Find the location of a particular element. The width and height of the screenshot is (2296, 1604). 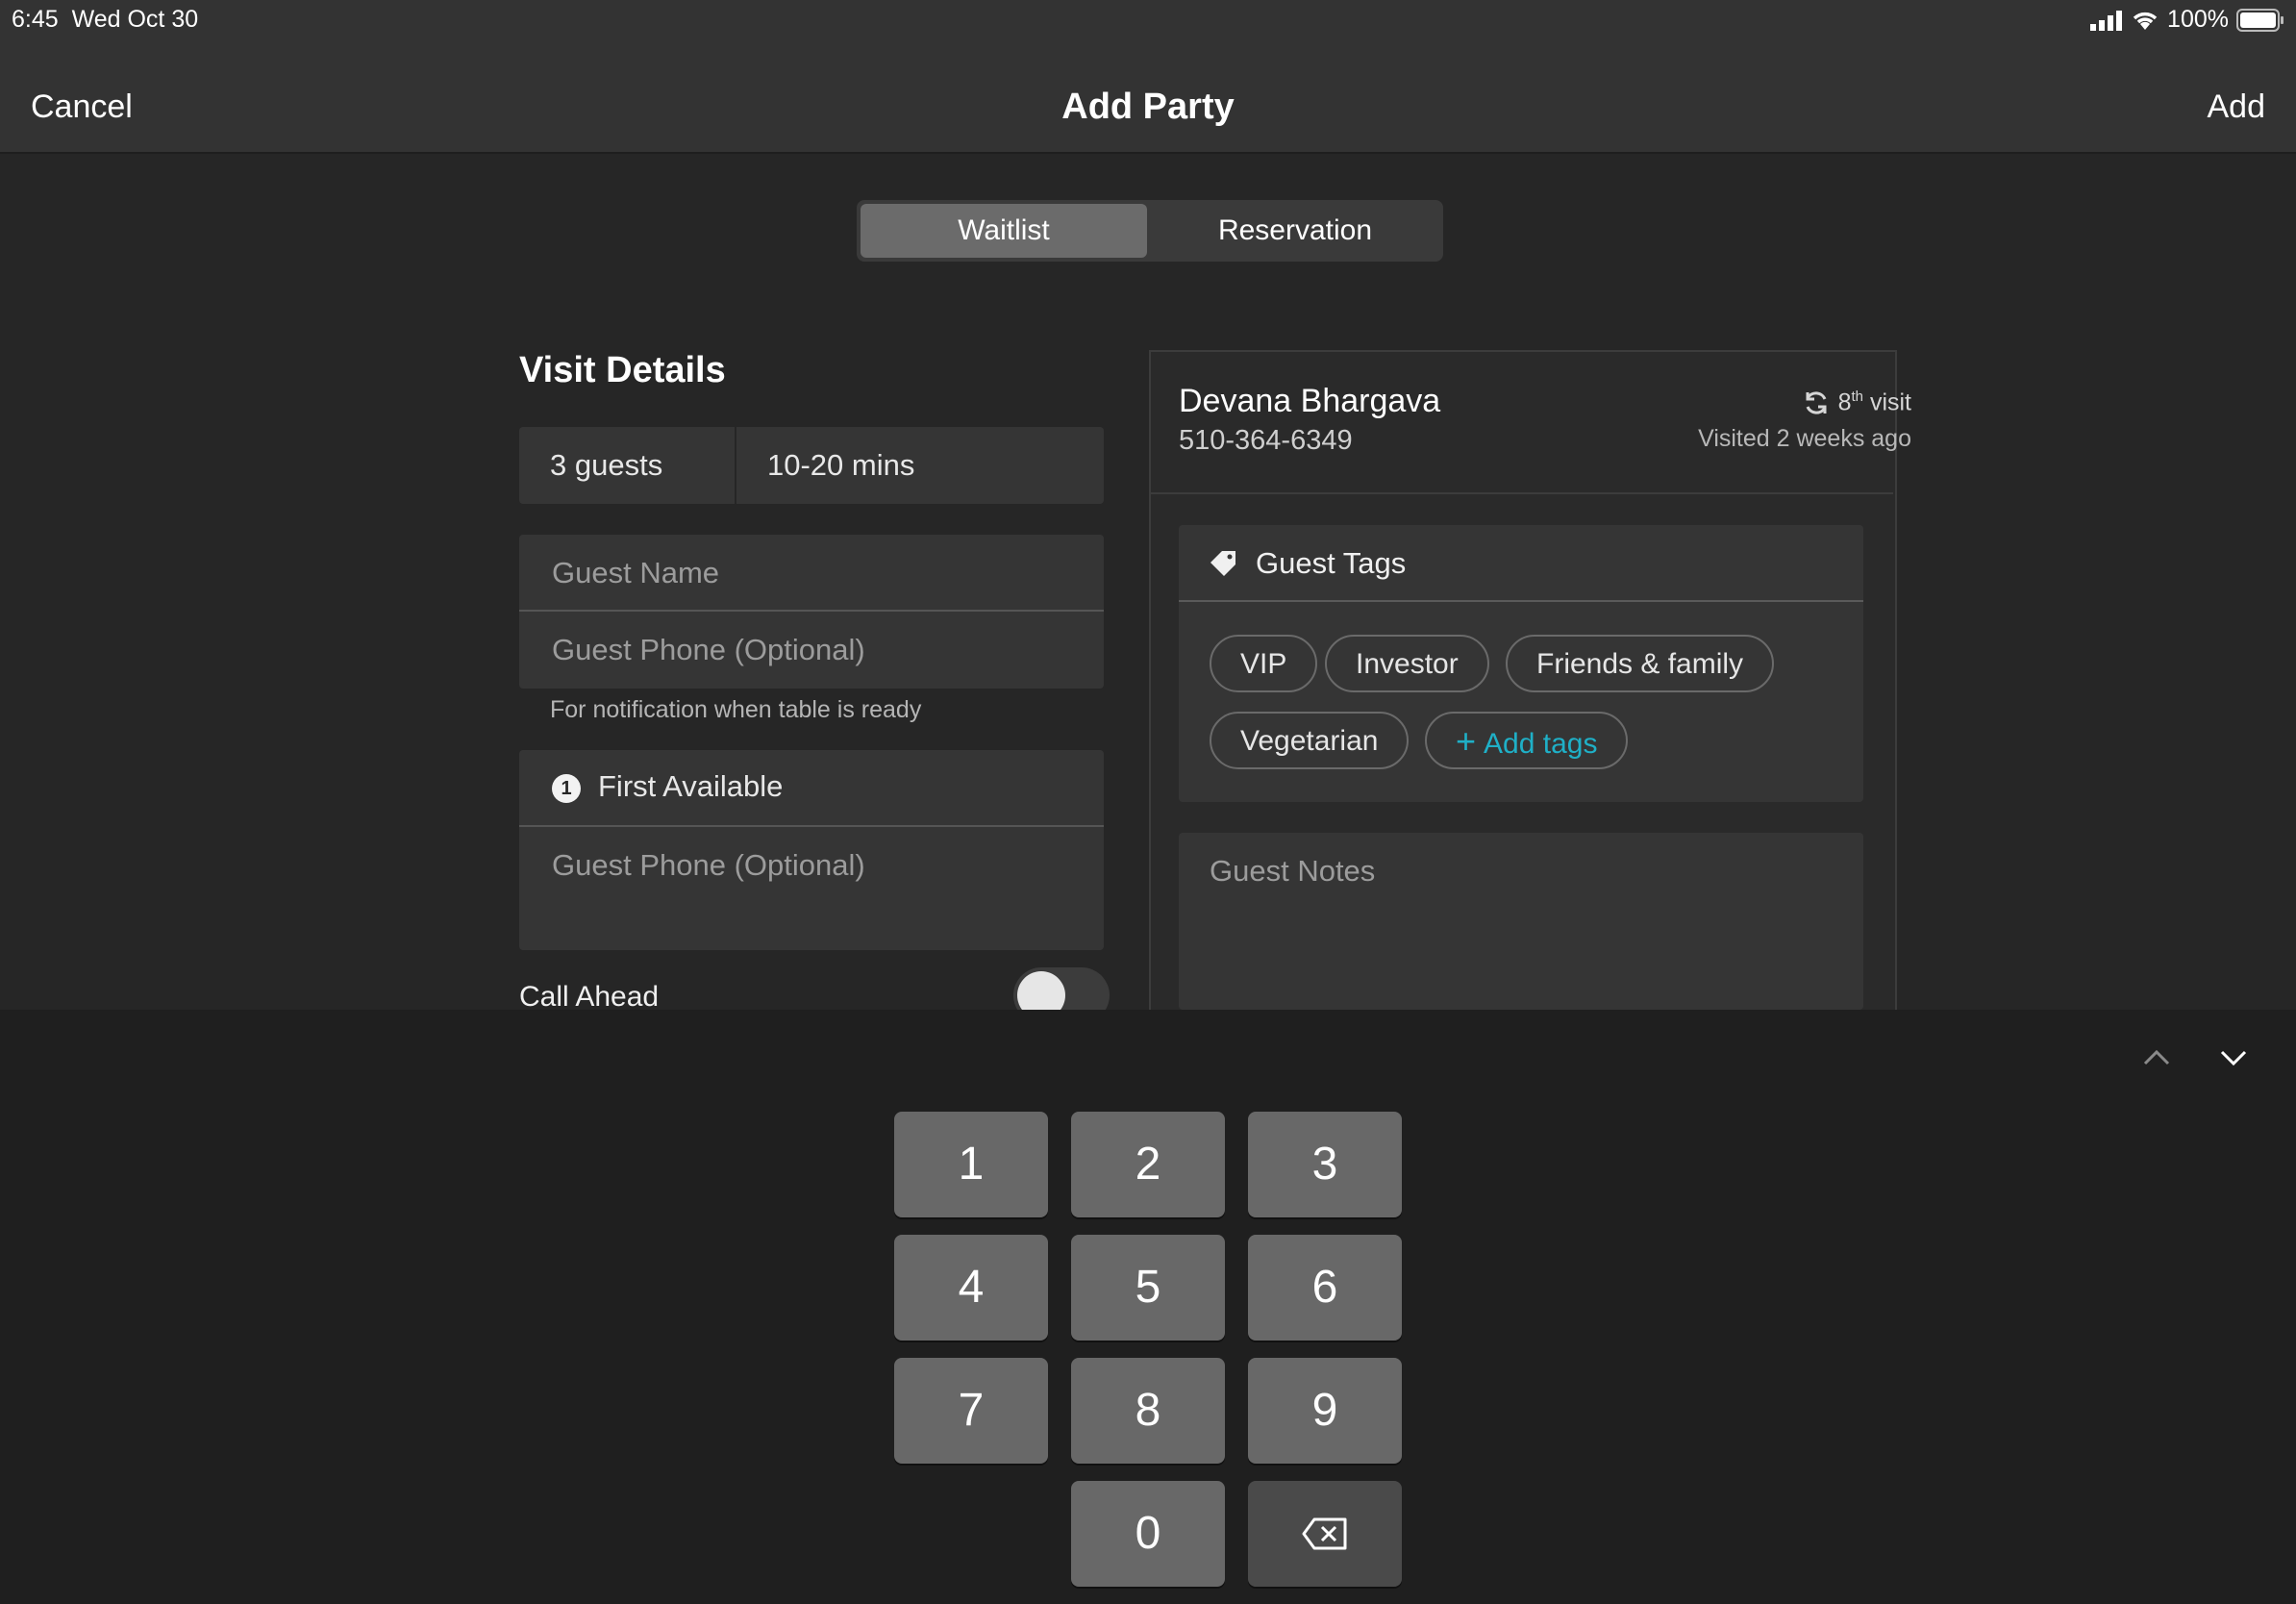

key-0: 0 is located at coordinates (1148, 1534).